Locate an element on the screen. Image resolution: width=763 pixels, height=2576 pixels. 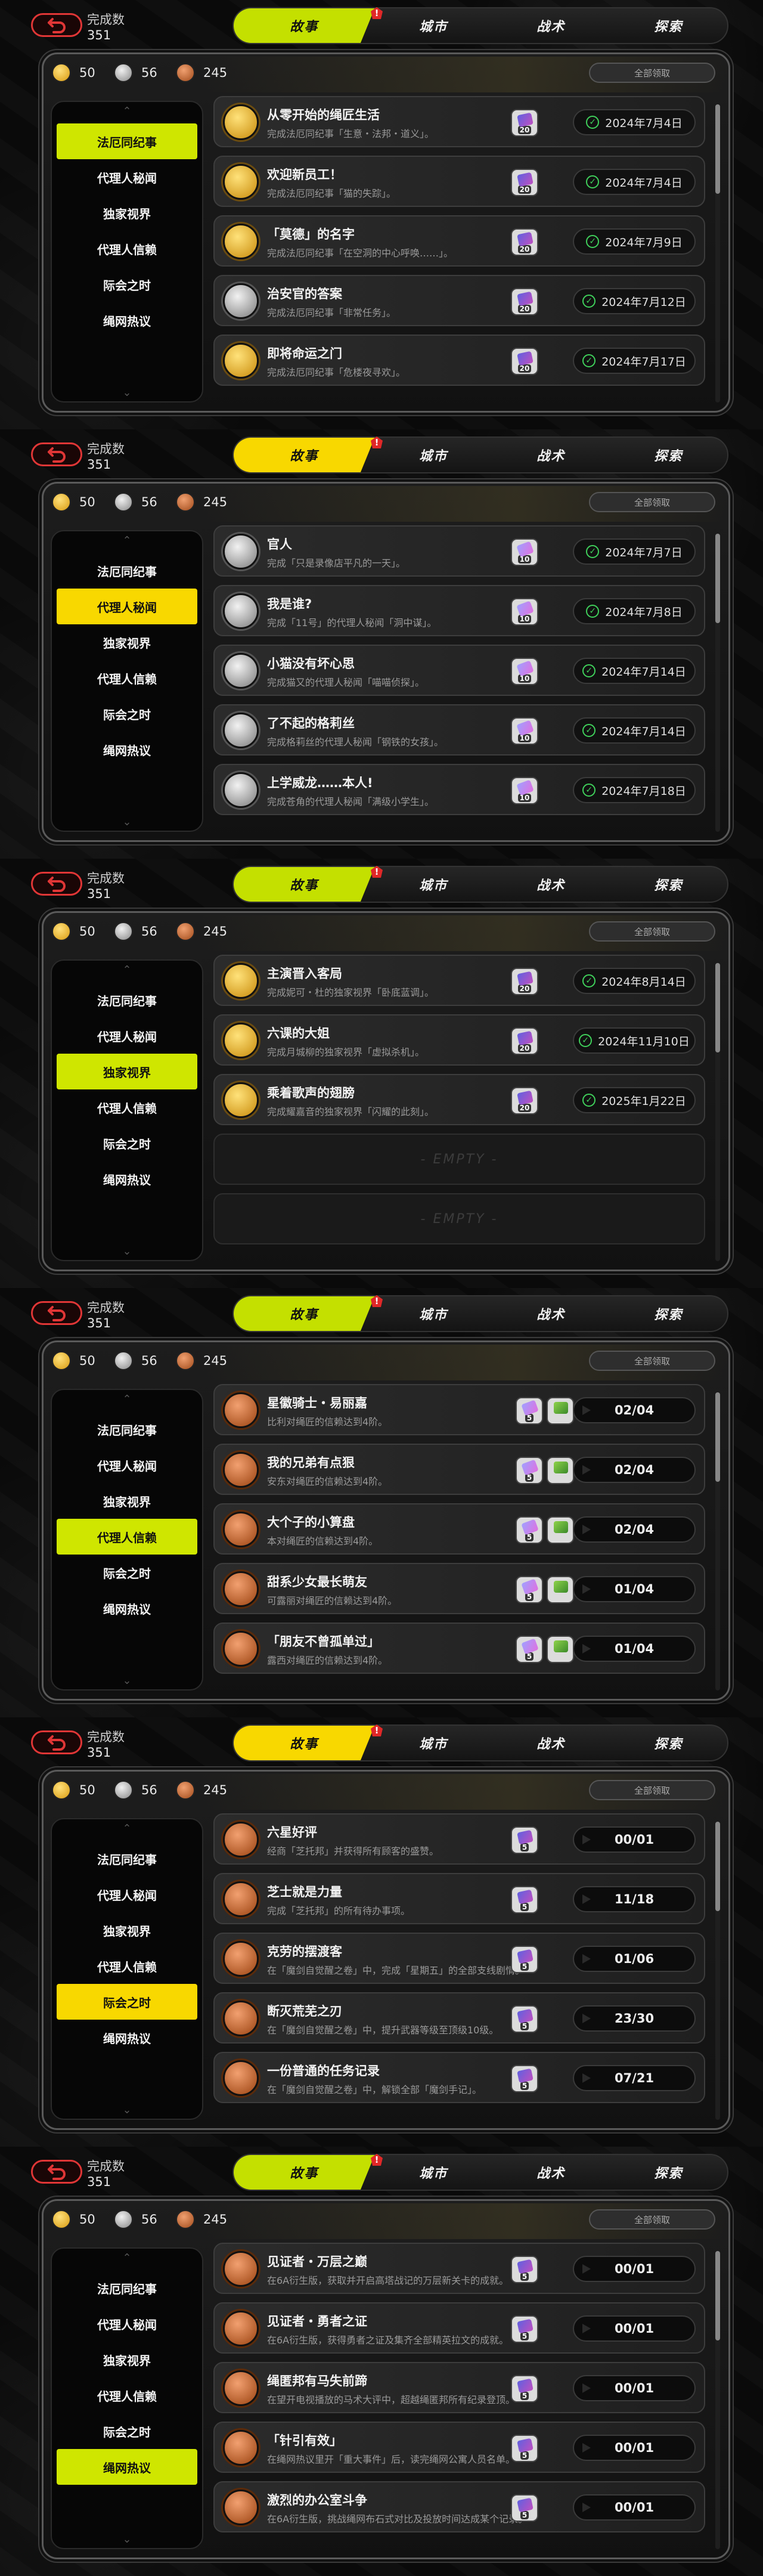
achievement-row: 从零开始的绳匠生活 完成法厄同纪事「生意・法邦・道义」。 20 ✓ 2024年7月4日 is located at coordinates (459, 122).